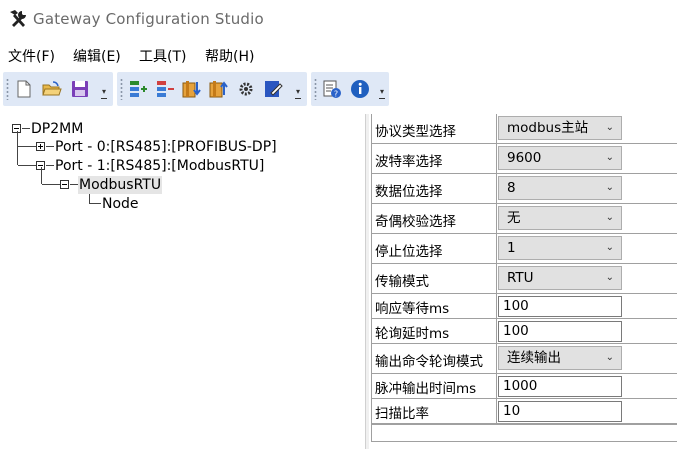  Describe the element at coordinates (534, 358) in the screenshot. I see `combo-value: 连续输出` at that location.